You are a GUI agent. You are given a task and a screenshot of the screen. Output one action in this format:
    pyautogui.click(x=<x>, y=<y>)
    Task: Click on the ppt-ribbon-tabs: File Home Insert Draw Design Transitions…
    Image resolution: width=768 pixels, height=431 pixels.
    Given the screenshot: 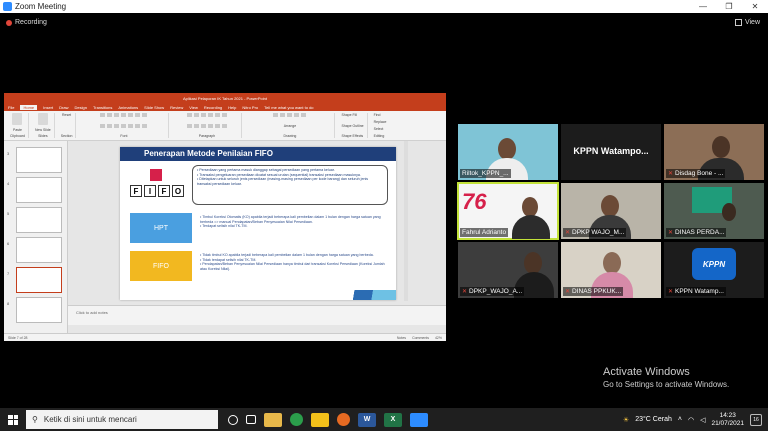 What is the action you would take?
    pyautogui.click(x=225, y=107)
    